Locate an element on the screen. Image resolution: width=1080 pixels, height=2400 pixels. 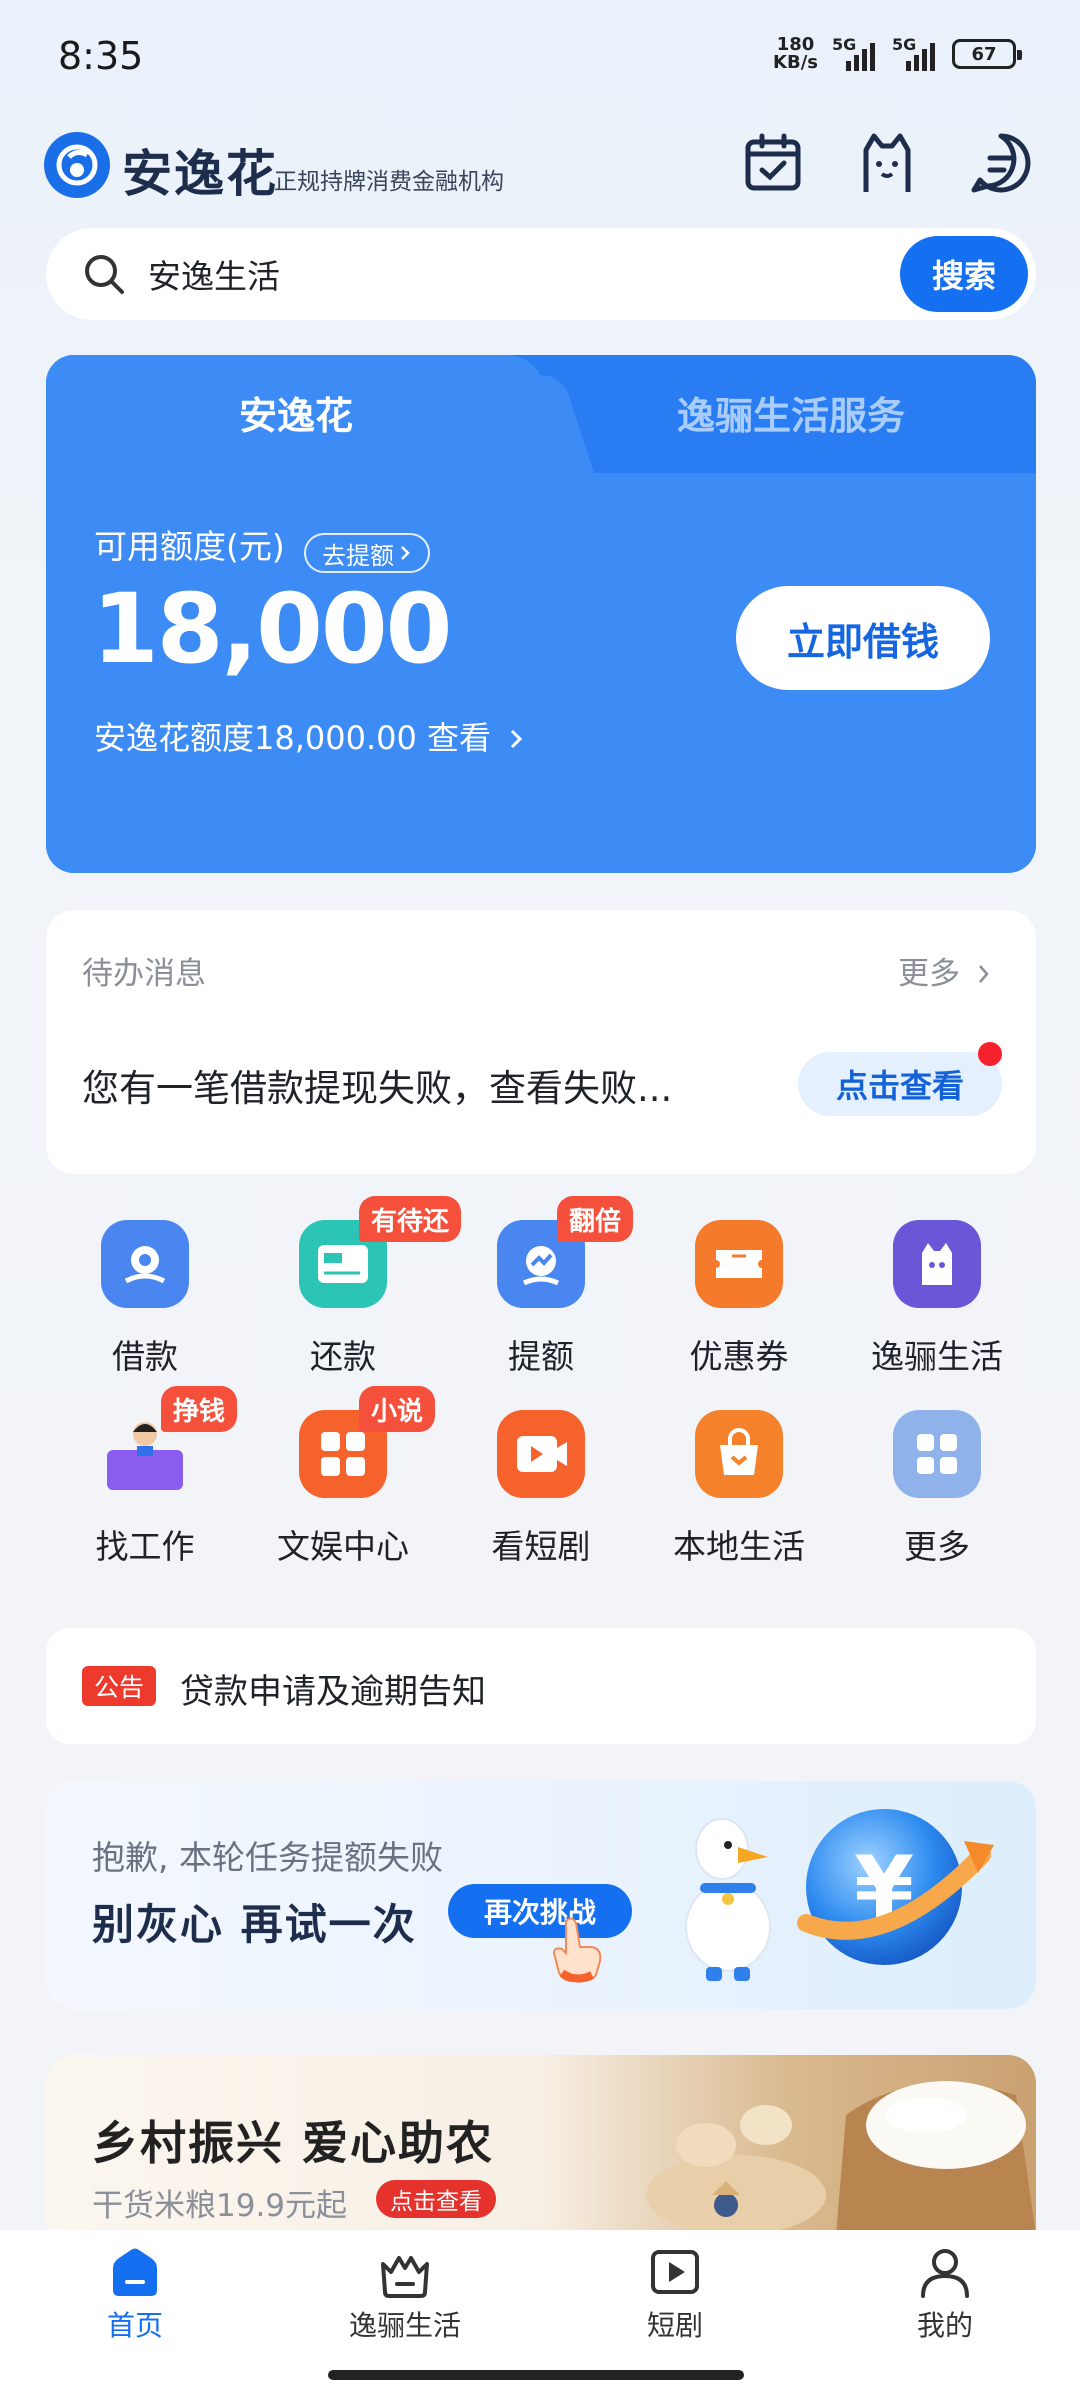
app-slogan: 正规持牌消费金融机构 is located at coordinates (389, 182).